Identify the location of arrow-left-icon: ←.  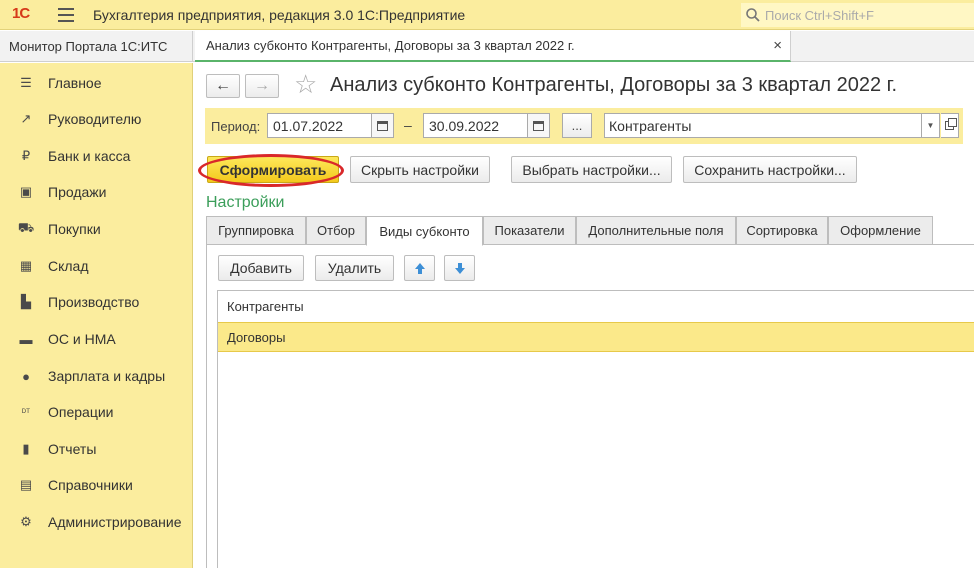
(223, 85).